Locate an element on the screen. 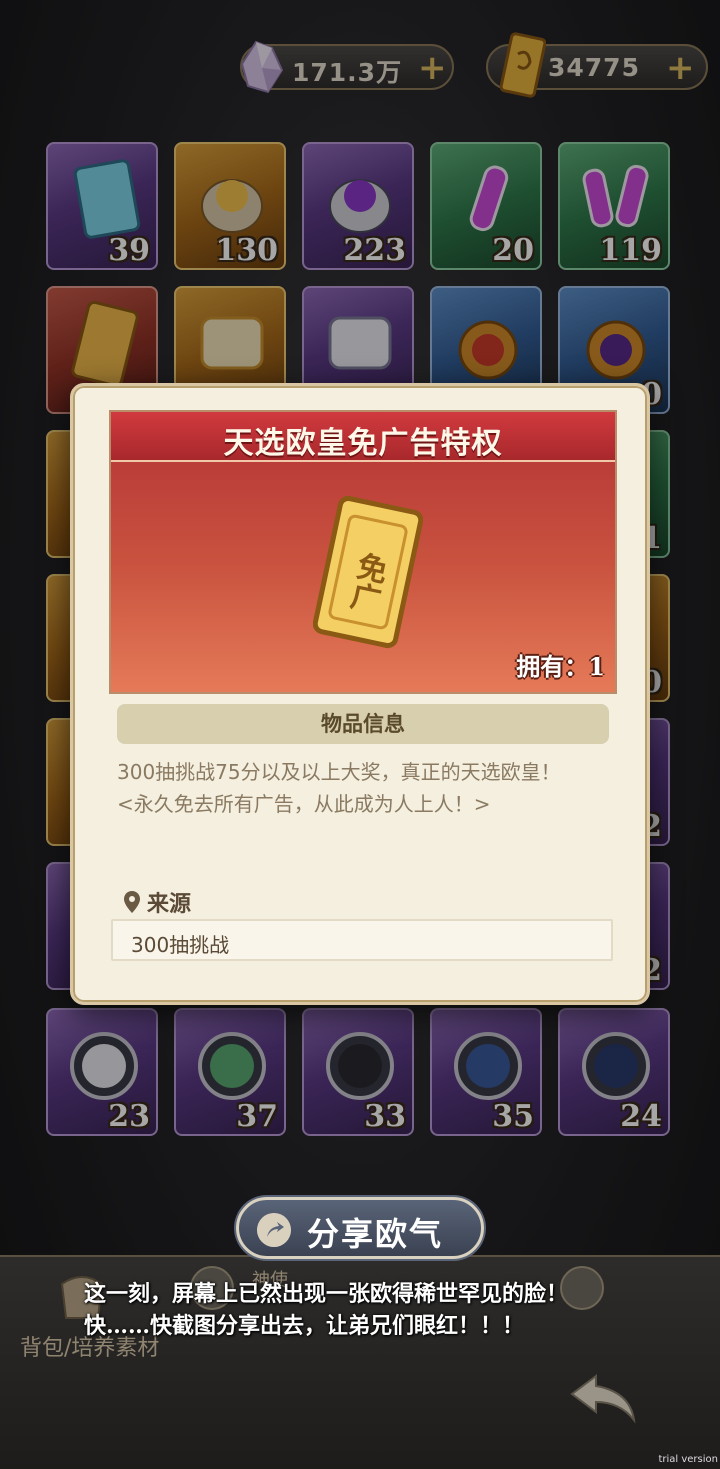 The width and height of the screenshot is (720, 1469). gold-egg-icon is located at coordinates (232, 206).